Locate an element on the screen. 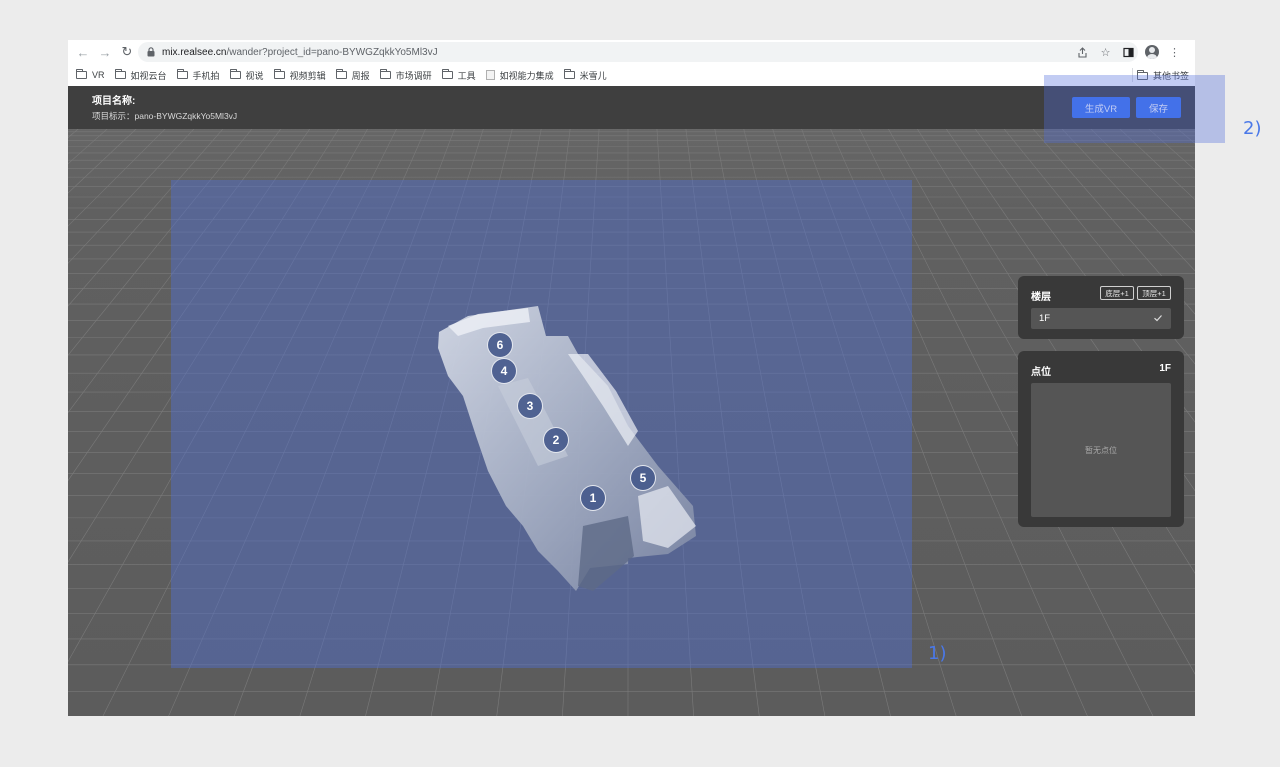 The height and width of the screenshot is (767, 1280). forward-arrow-icon: → is located at coordinates (105, 52).